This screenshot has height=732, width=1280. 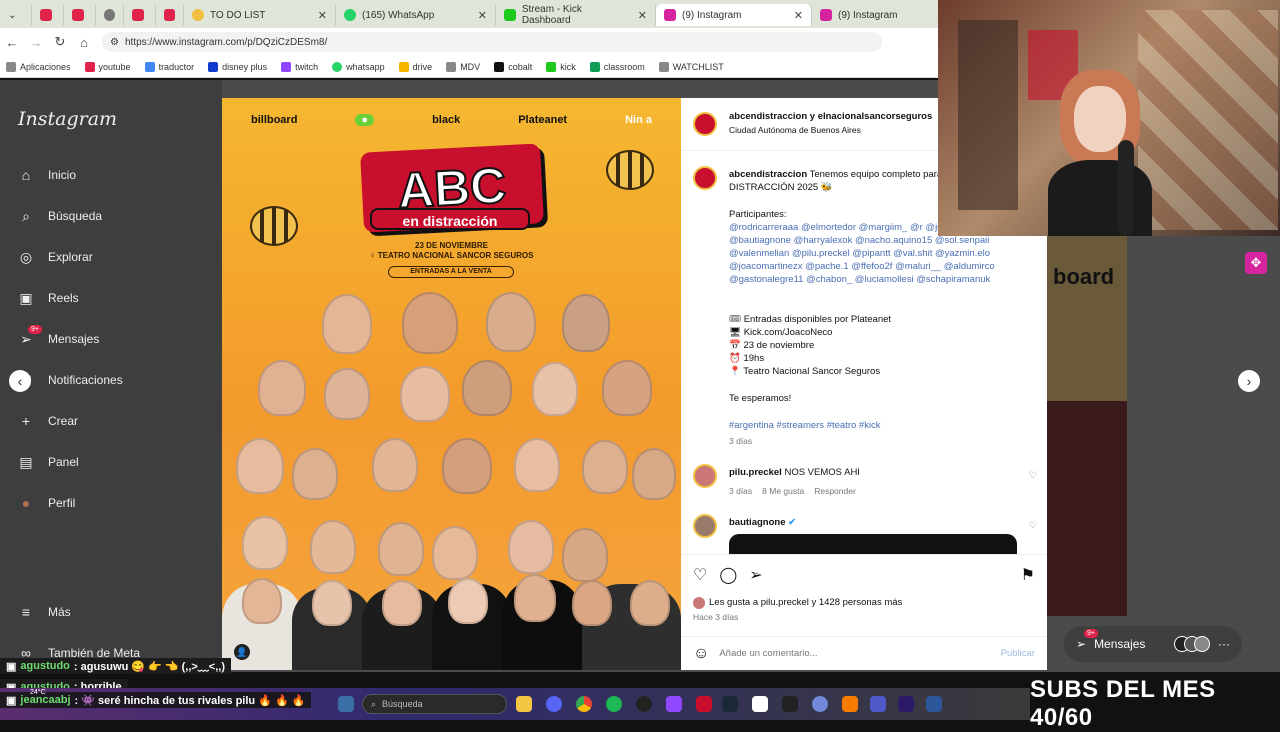 What do you see at coordinates (700, 575) in the screenshot?
I see `like-icon: ♡` at bounding box center [700, 575].